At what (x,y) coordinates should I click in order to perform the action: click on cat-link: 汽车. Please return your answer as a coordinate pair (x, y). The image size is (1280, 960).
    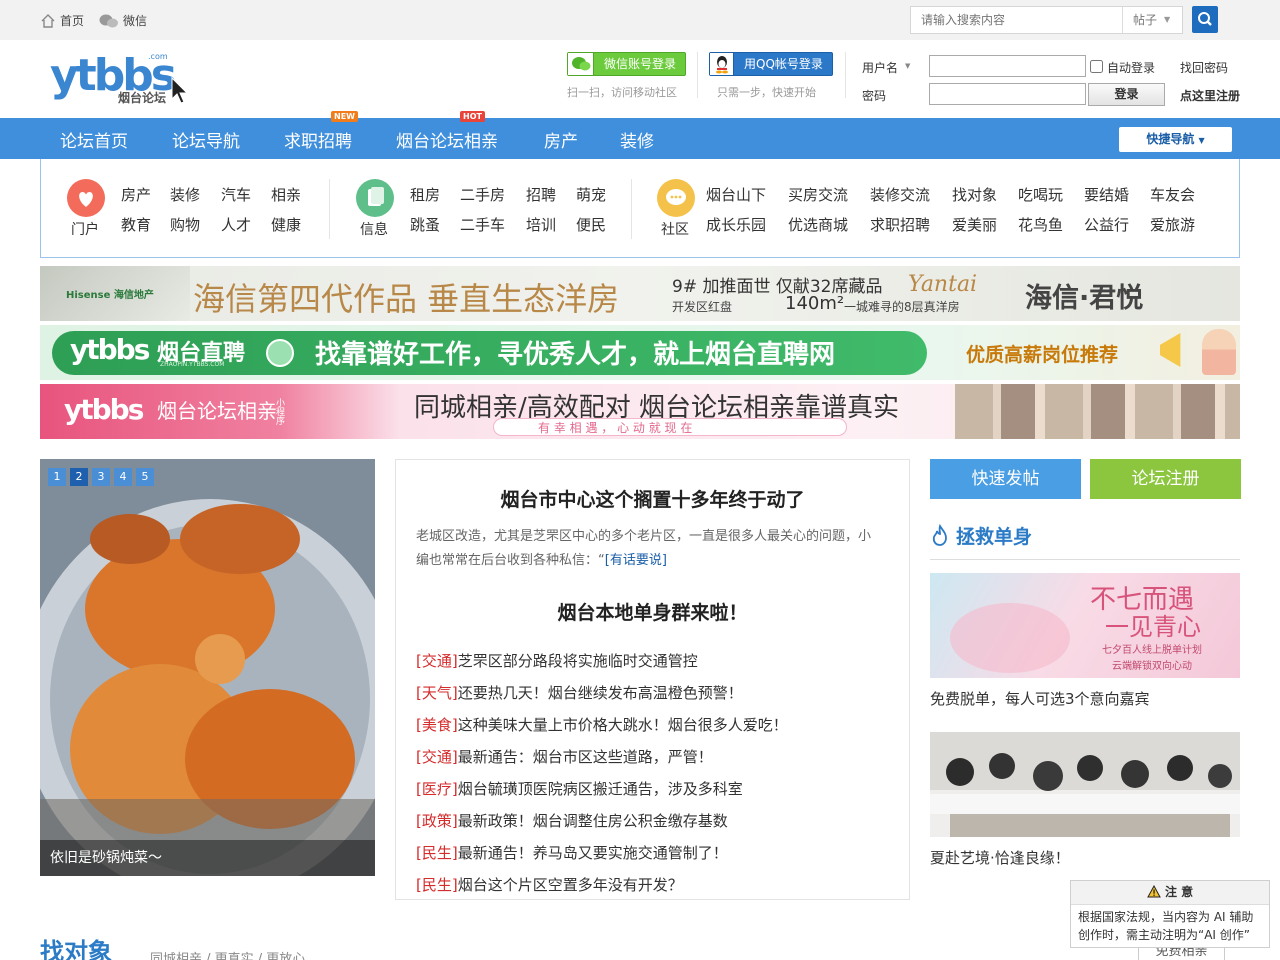
    Looking at the image, I should click on (236, 194).